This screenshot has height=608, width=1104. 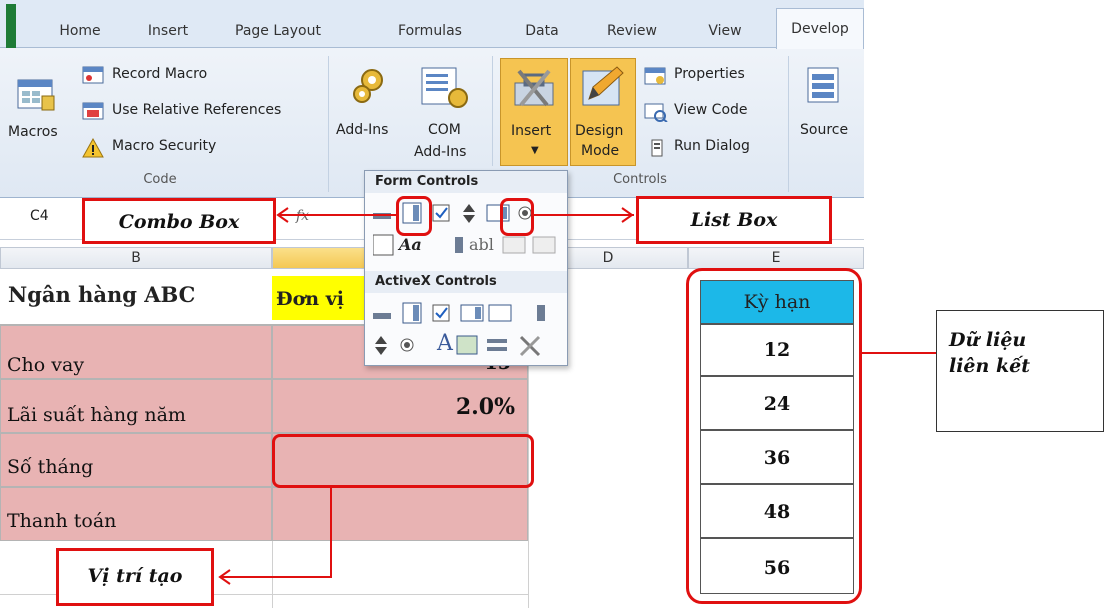 I want to click on row-label: Cho vay, so click(x=46, y=365).